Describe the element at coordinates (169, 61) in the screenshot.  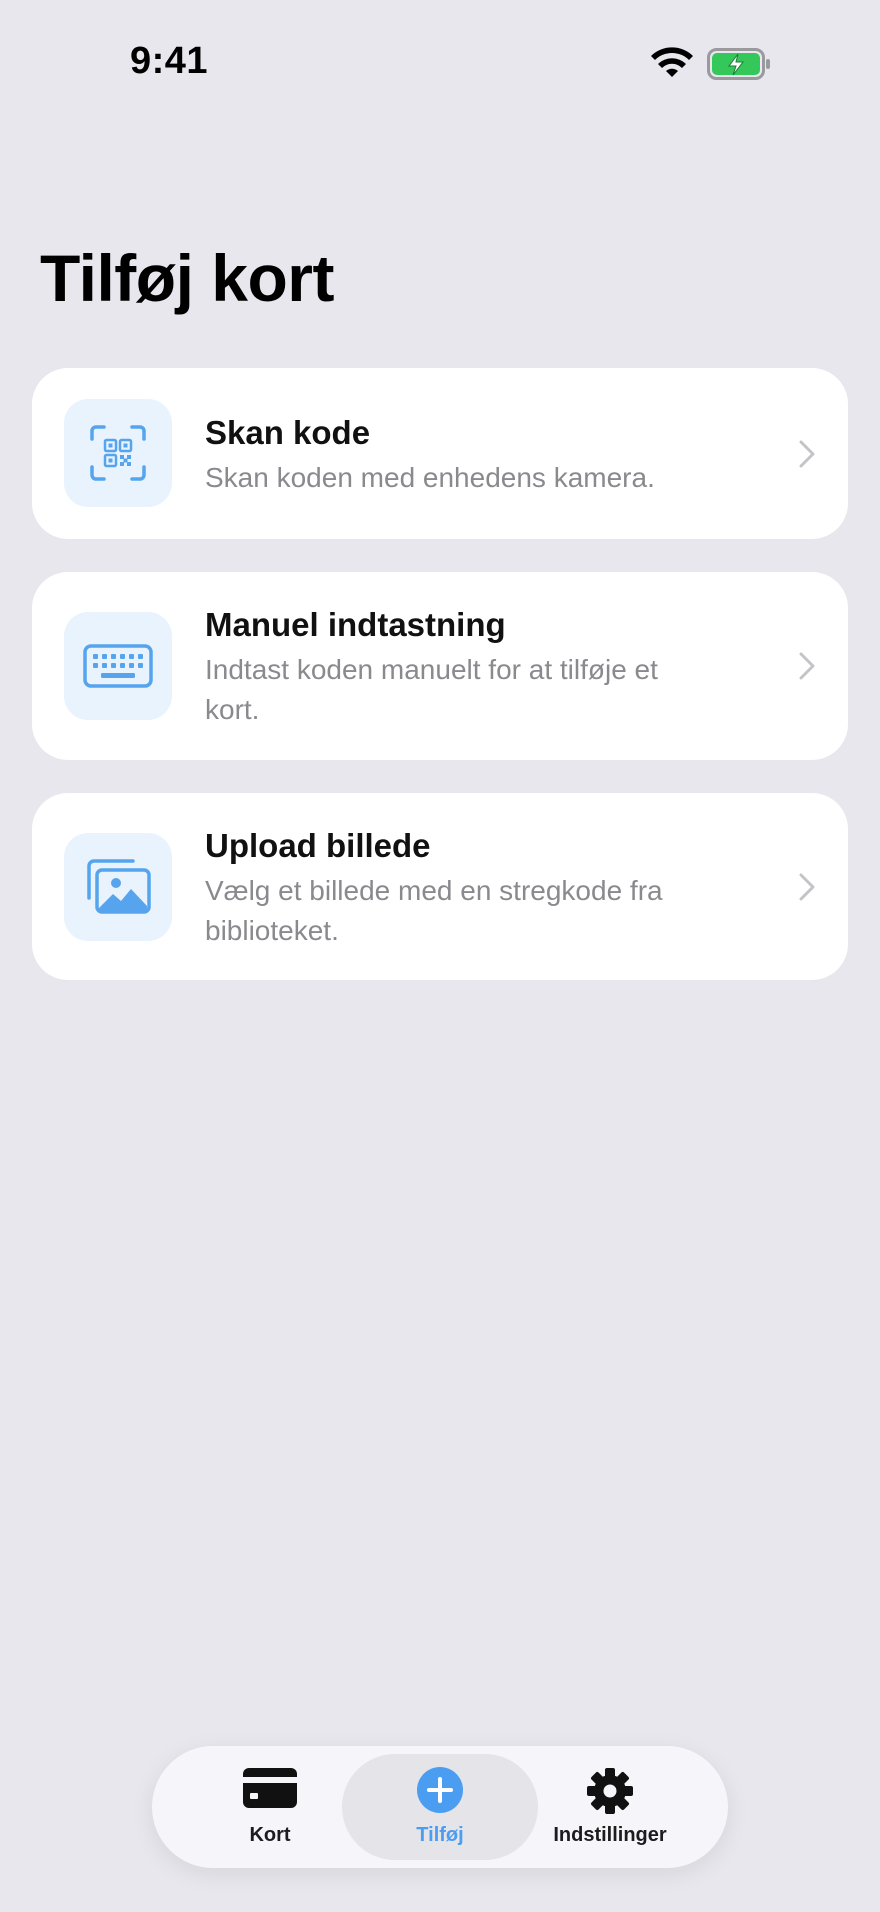
I see `status-time: 9:41` at that location.